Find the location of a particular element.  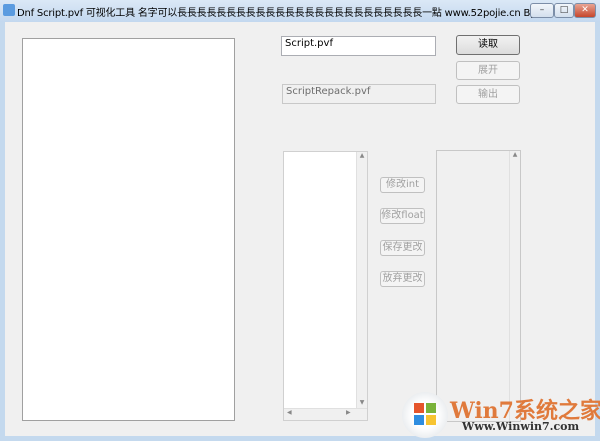

scroll-down-icon: ▼ is located at coordinates (362, 402).